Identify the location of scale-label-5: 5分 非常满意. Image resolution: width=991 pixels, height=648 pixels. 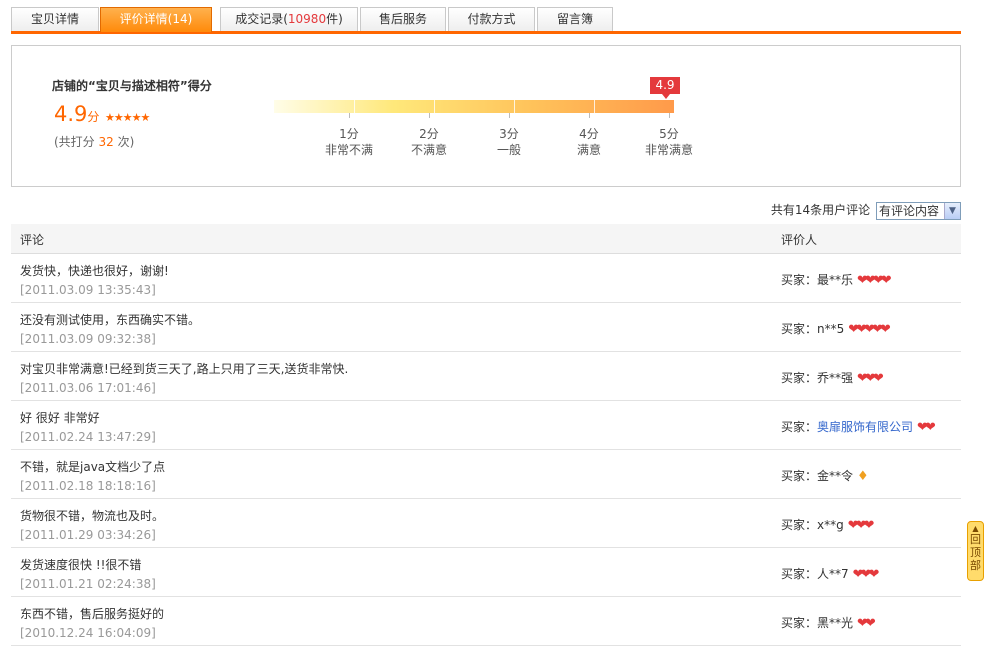
(669, 142).